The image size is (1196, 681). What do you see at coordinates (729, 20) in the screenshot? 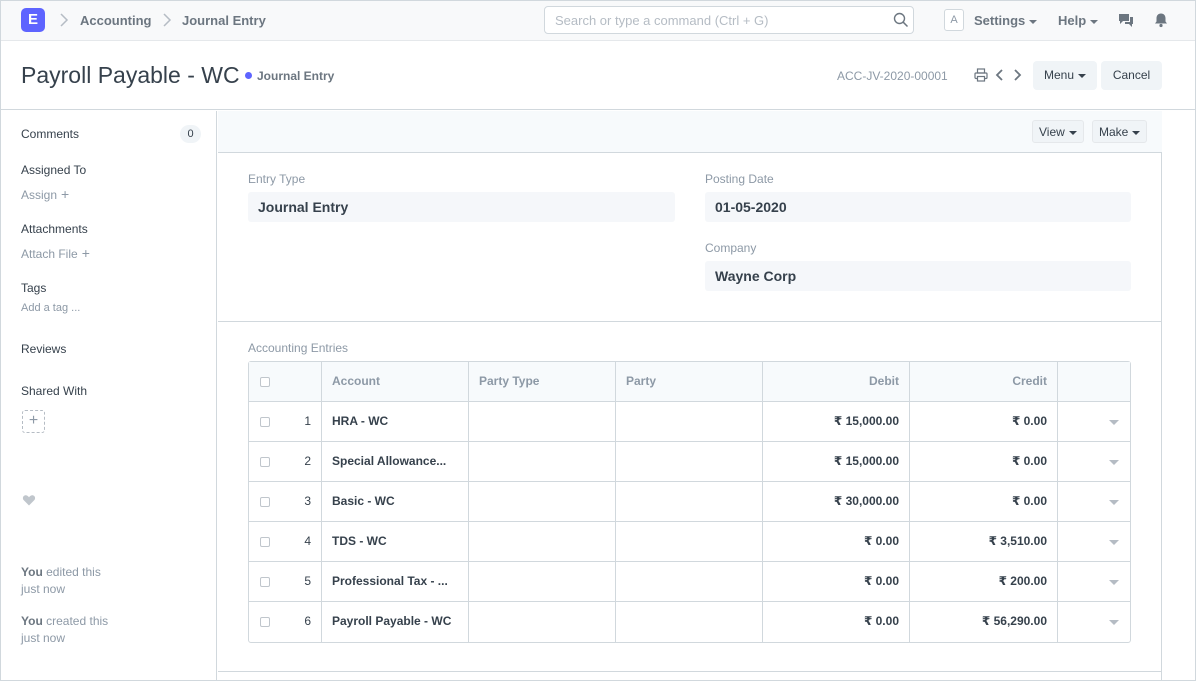
I see `search-input` at bounding box center [729, 20].